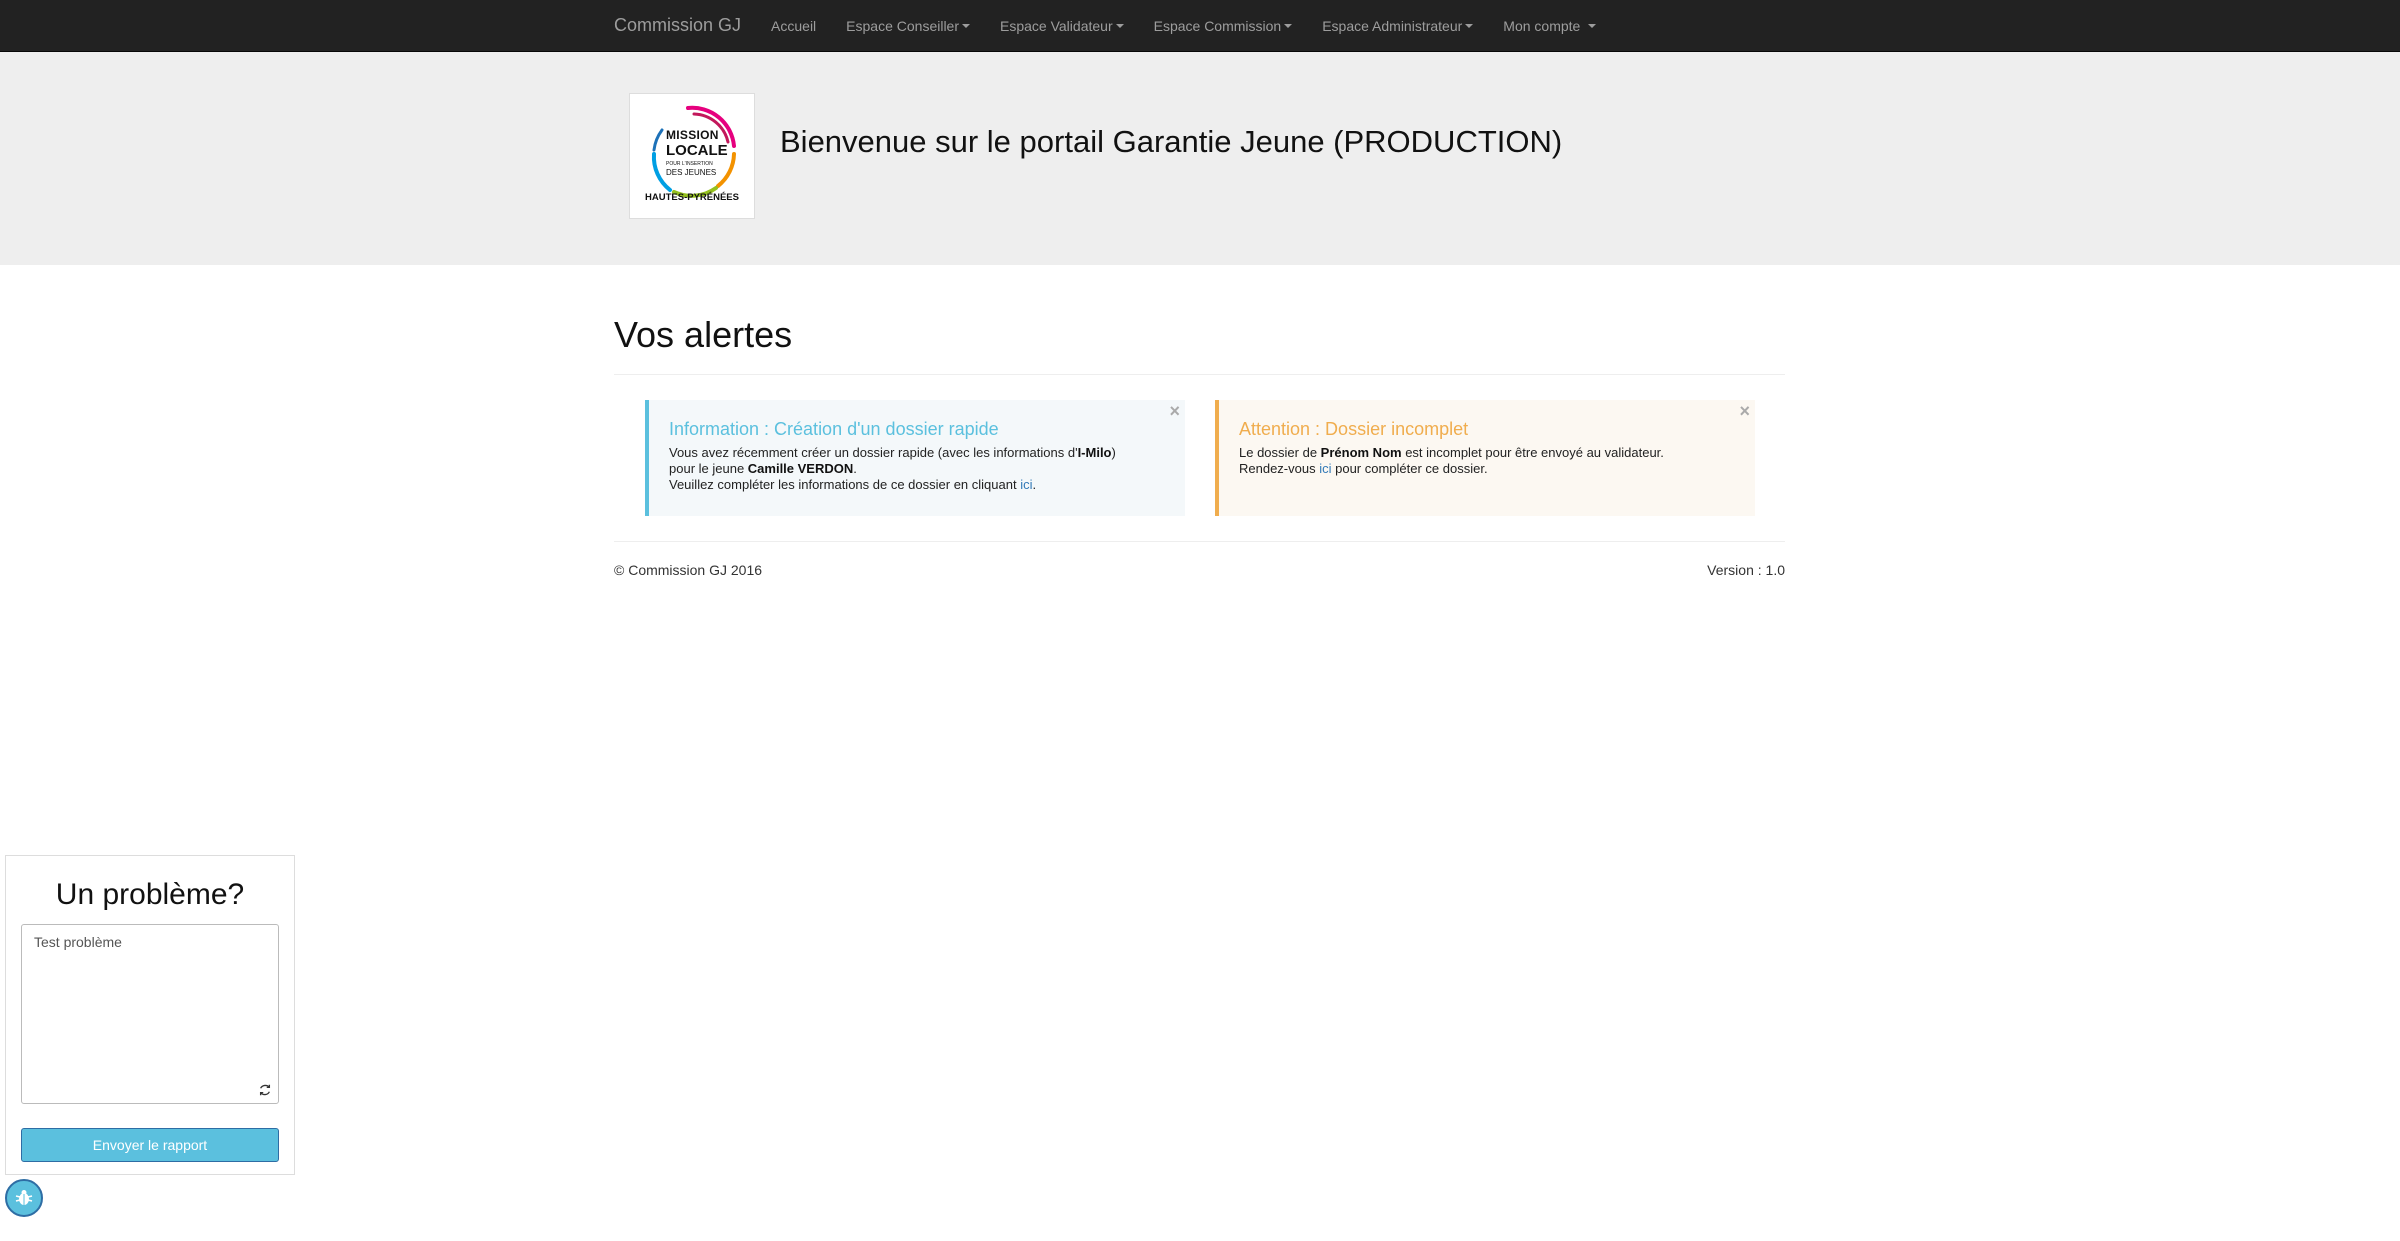 Image resolution: width=2400 pixels, height=1241 pixels. Describe the element at coordinates (1354, 429) in the screenshot. I see `alert-title: Attention : Dossier incomplet` at that location.